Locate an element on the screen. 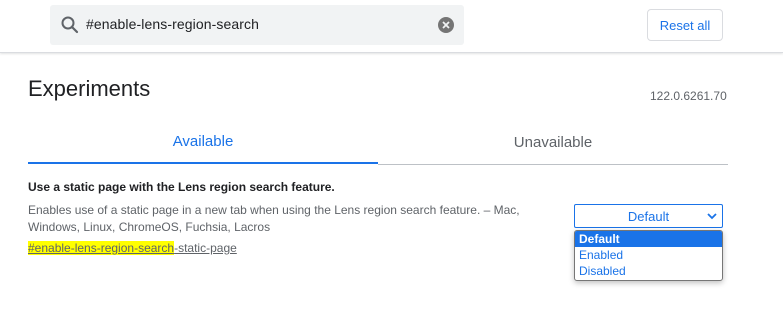 The height and width of the screenshot is (319, 783). option-enabled: Enabled is located at coordinates (648, 255).